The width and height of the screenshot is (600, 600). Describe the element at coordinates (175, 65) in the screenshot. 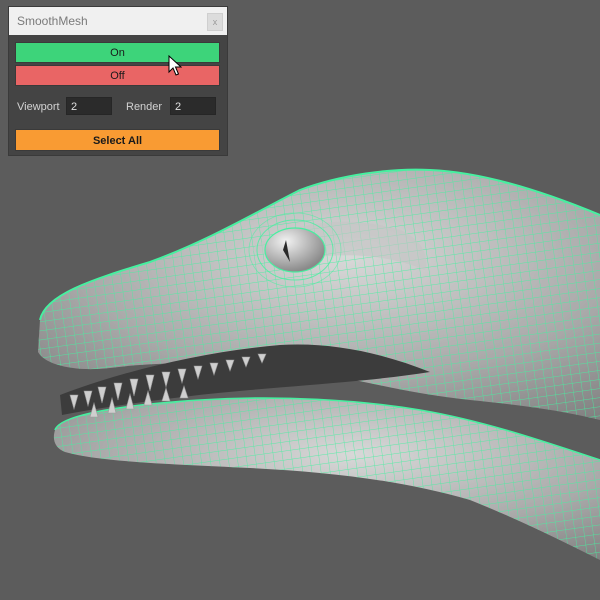

I see `mouse-cursor-icon` at that location.